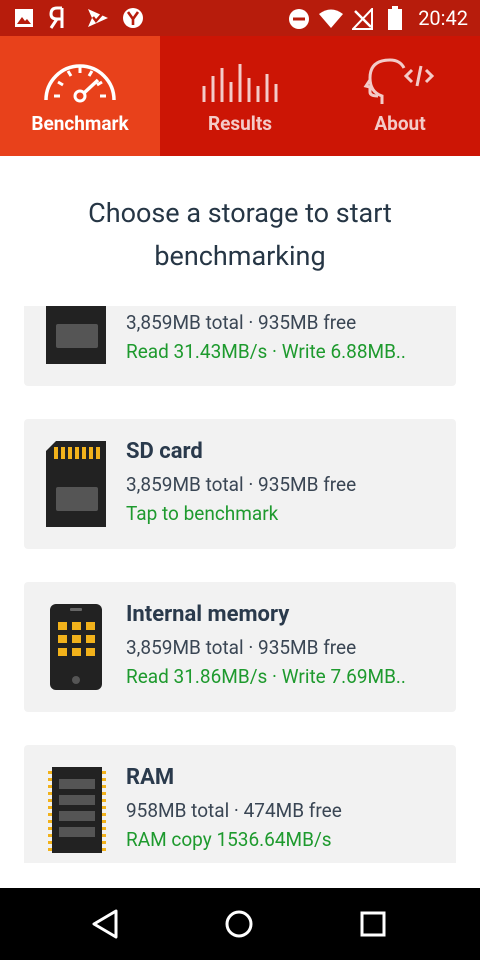 The height and width of the screenshot is (960, 480). I want to click on clock-time: 20:42, so click(443, 18).